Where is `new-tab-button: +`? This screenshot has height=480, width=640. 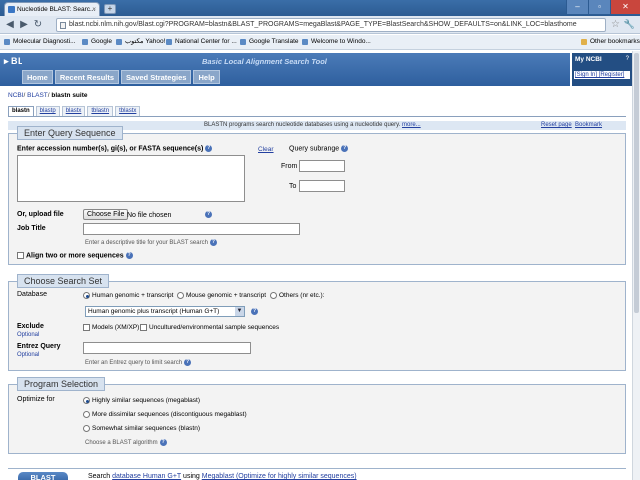 new-tab-button: + is located at coordinates (110, 9).